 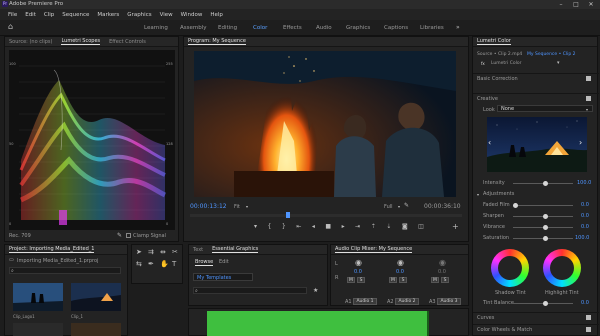 What do you see at coordinates (216, 15) in the screenshot?
I see `menu-help: Help` at bounding box center [216, 15].